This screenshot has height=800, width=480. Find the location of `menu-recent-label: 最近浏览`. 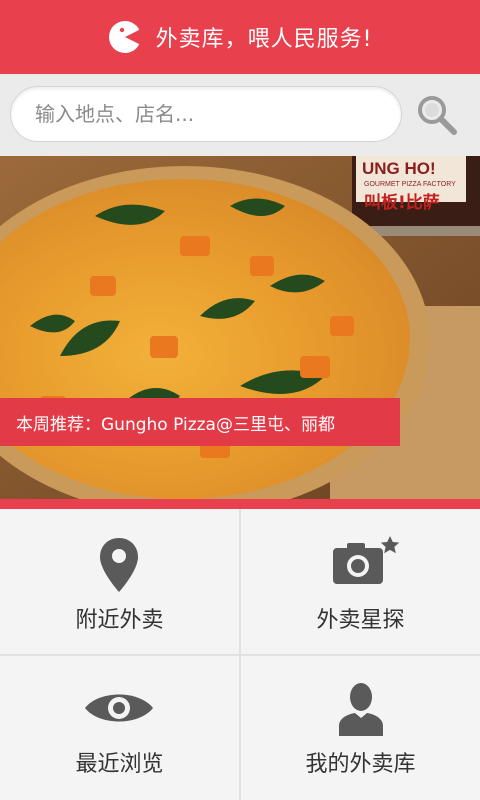

menu-recent-label: 最近浏览 is located at coordinates (119, 764).